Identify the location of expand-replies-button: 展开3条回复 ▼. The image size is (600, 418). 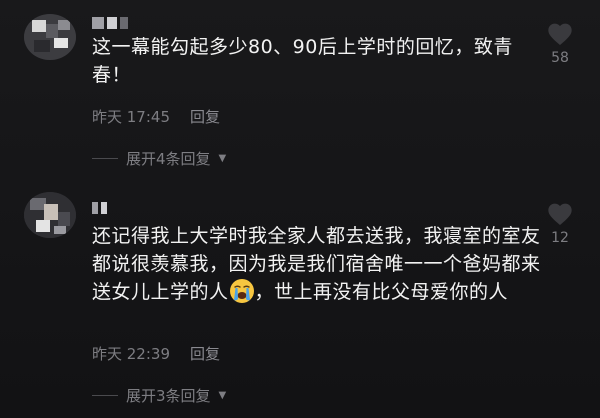
(159, 395).